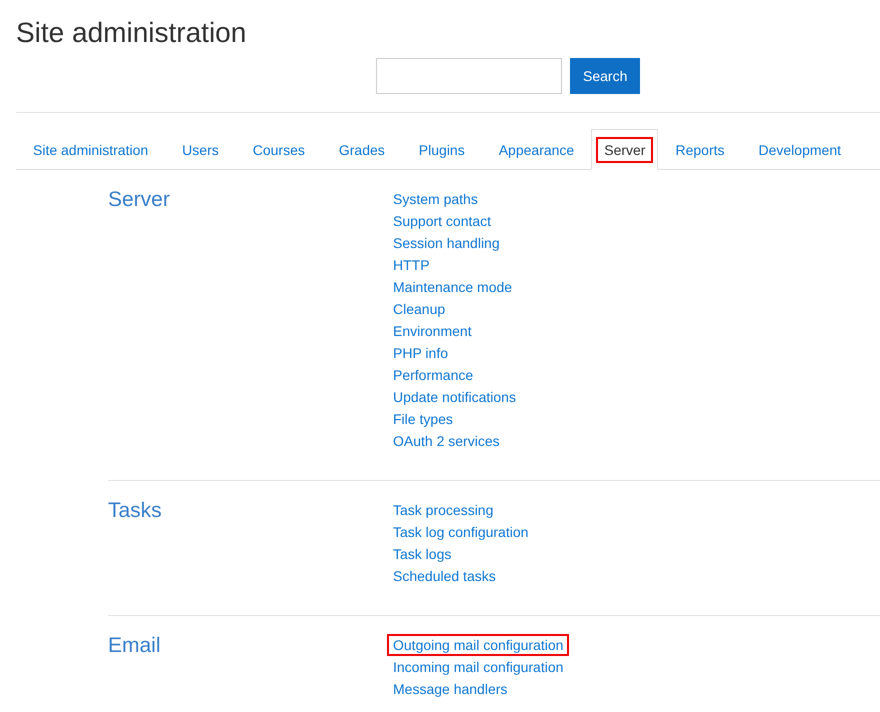 The width and height of the screenshot is (880, 712). What do you see at coordinates (478, 645) in the screenshot?
I see `settings-link: Outgoing mail configuration` at bounding box center [478, 645].